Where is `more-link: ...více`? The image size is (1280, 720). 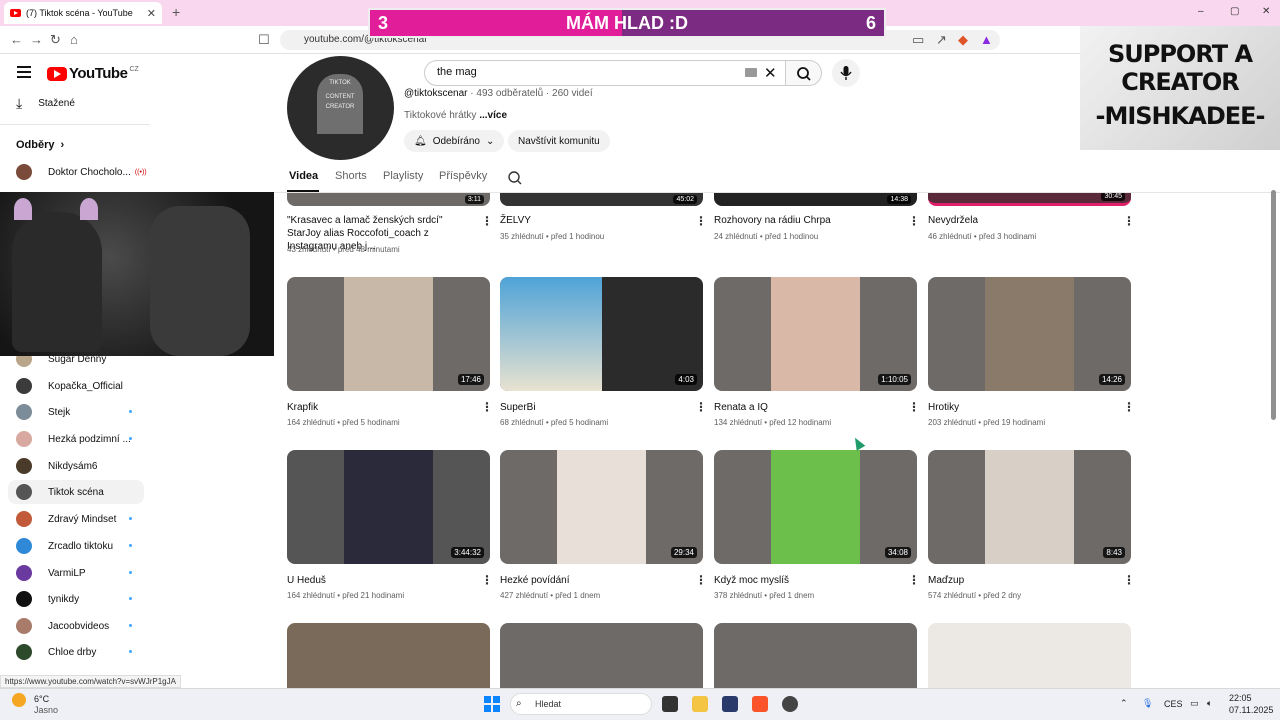
more-link: ...více is located at coordinates (491, 115).